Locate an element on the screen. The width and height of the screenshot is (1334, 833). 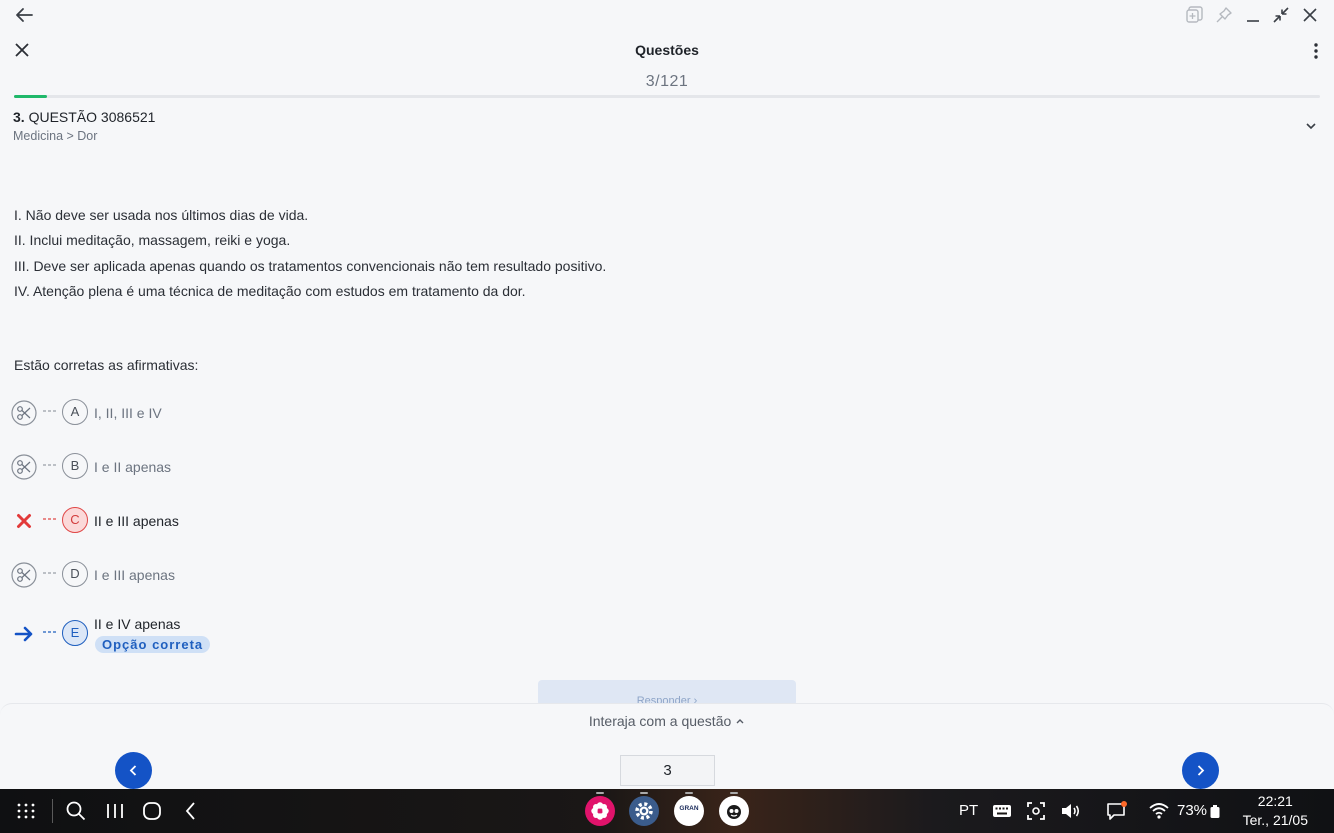
divider is located at coordinates (52, 811).